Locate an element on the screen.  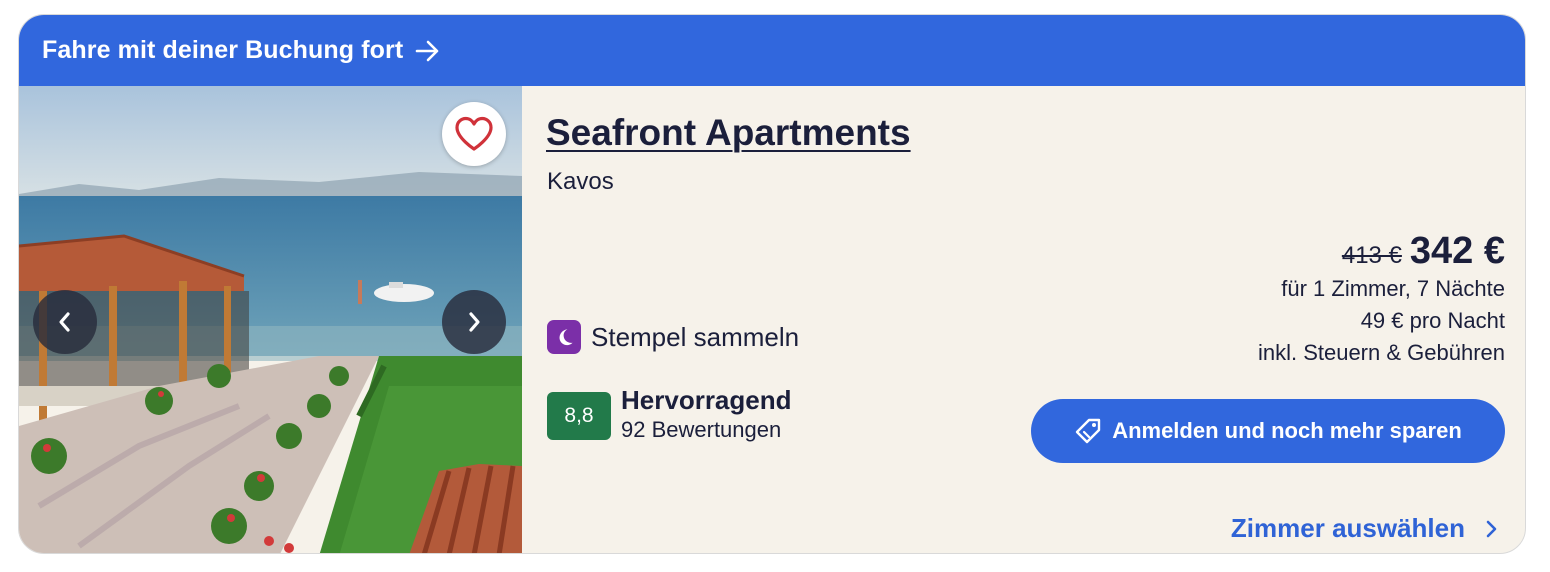
next-photo-button is located at coordinates (474, 322).